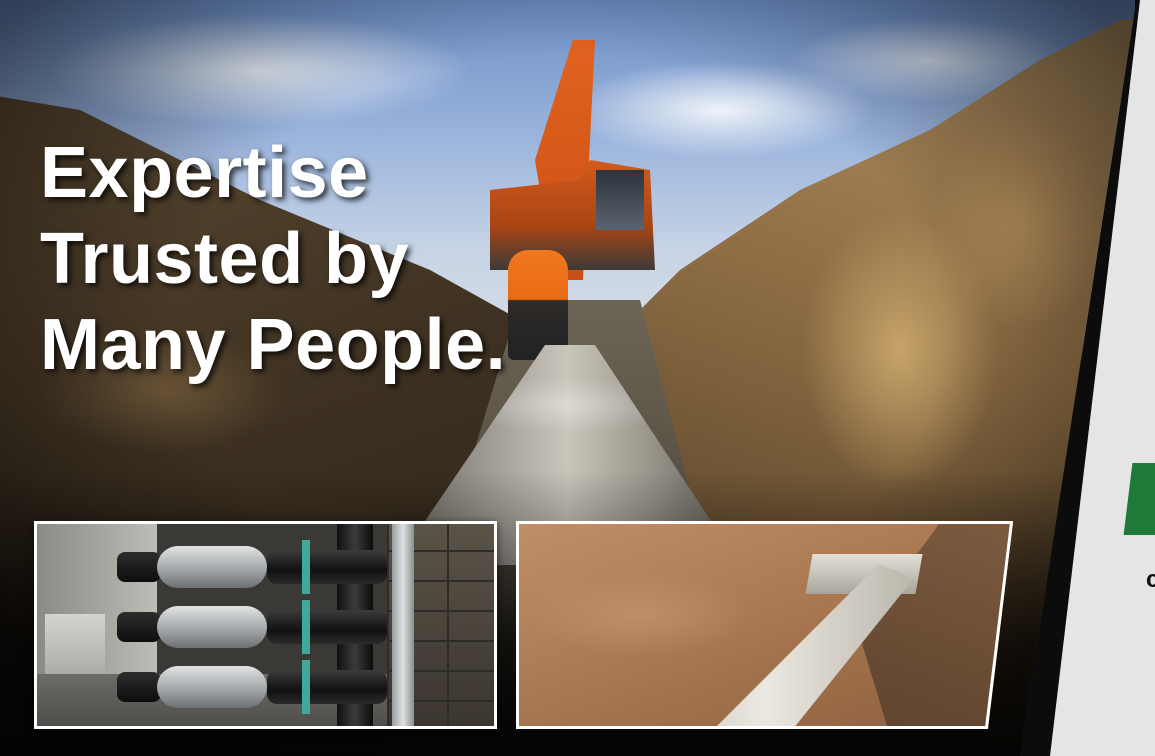  Describe the element at coordinates (403, 625) in the screenshot. I see `steel-column` at that location.